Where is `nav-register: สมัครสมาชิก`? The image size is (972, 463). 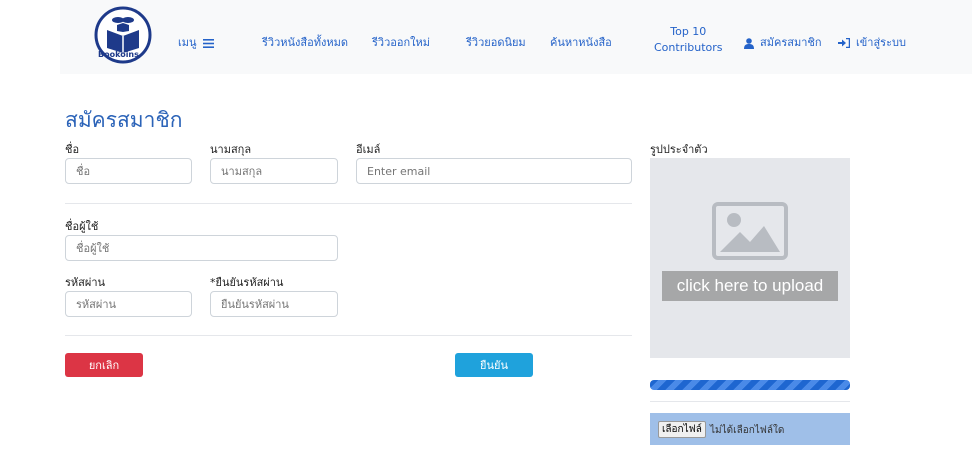 nav-register: สมัครสมาชิก is located at coordinates (783, 42).